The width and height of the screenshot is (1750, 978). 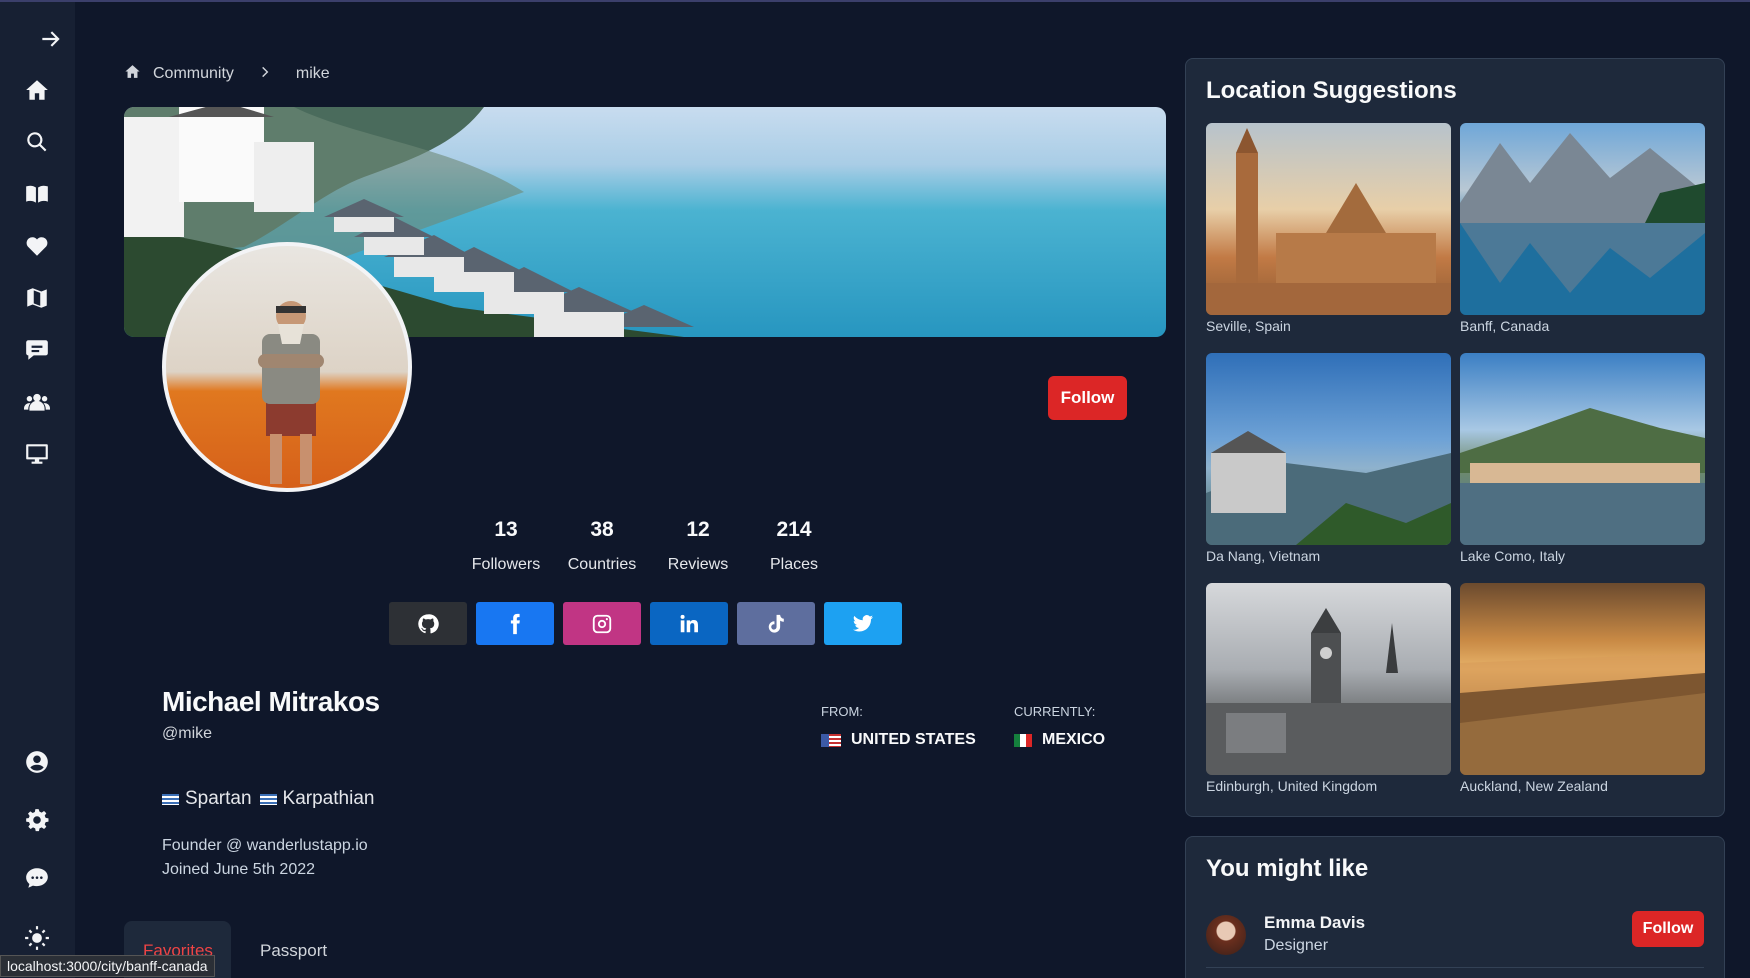 I want to click on location-card-da-nang: Da Nang, Vietnam, so click(x=1328, y=458).